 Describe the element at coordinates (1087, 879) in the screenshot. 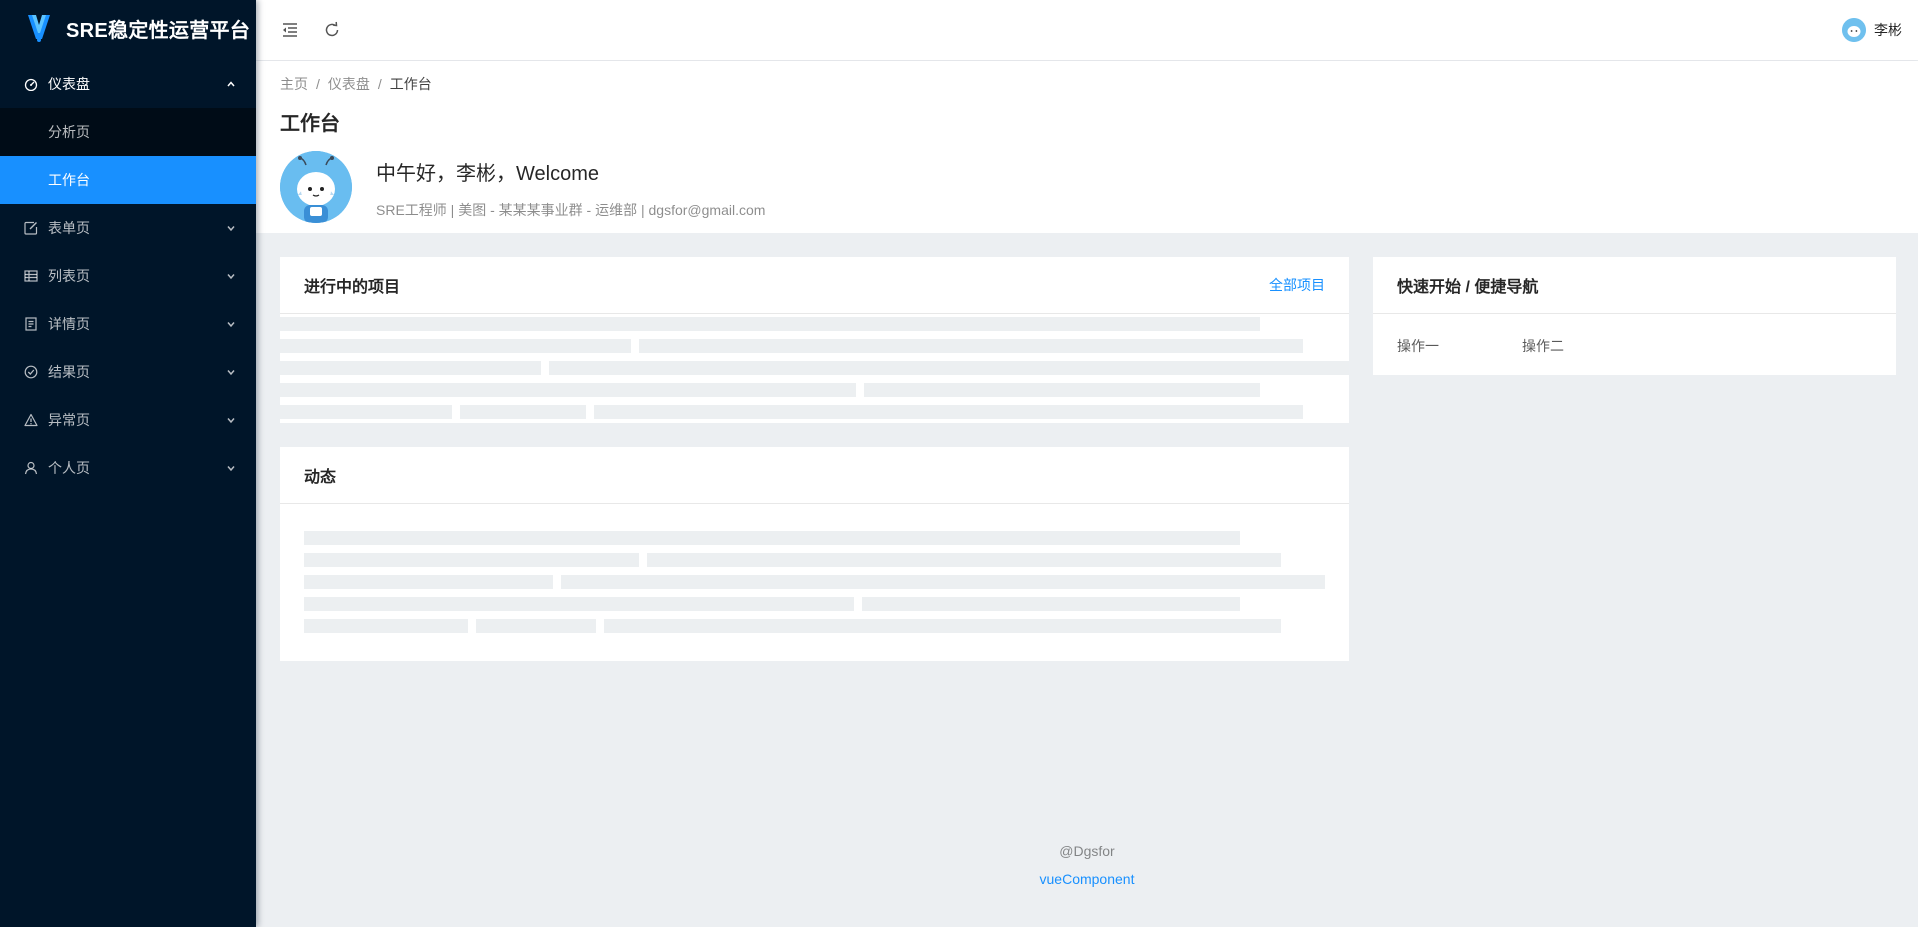

I see `footer-link: vueComponent` at that location.